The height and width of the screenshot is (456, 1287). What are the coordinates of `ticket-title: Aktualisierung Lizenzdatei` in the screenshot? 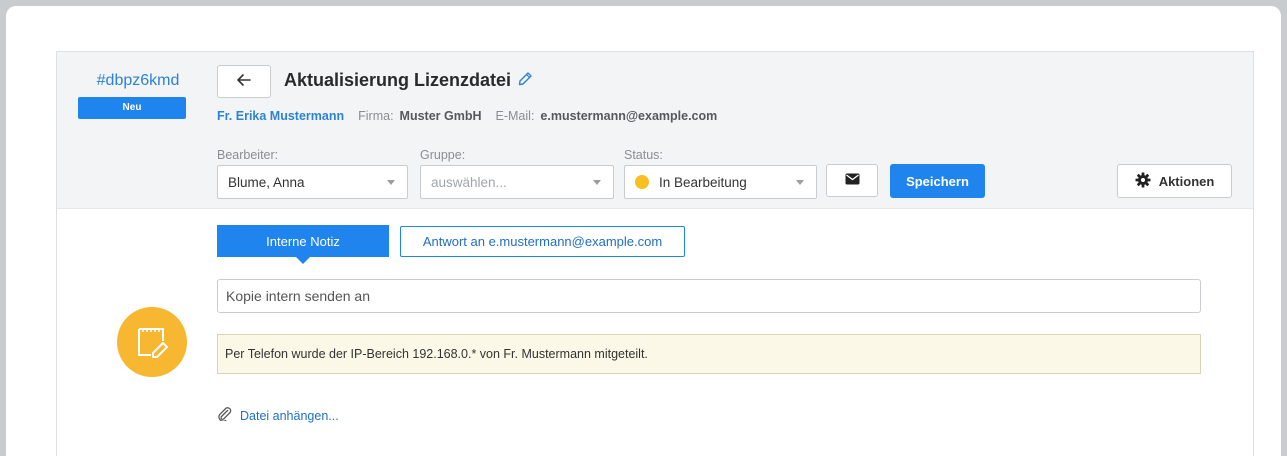 It's located at (398, 80).